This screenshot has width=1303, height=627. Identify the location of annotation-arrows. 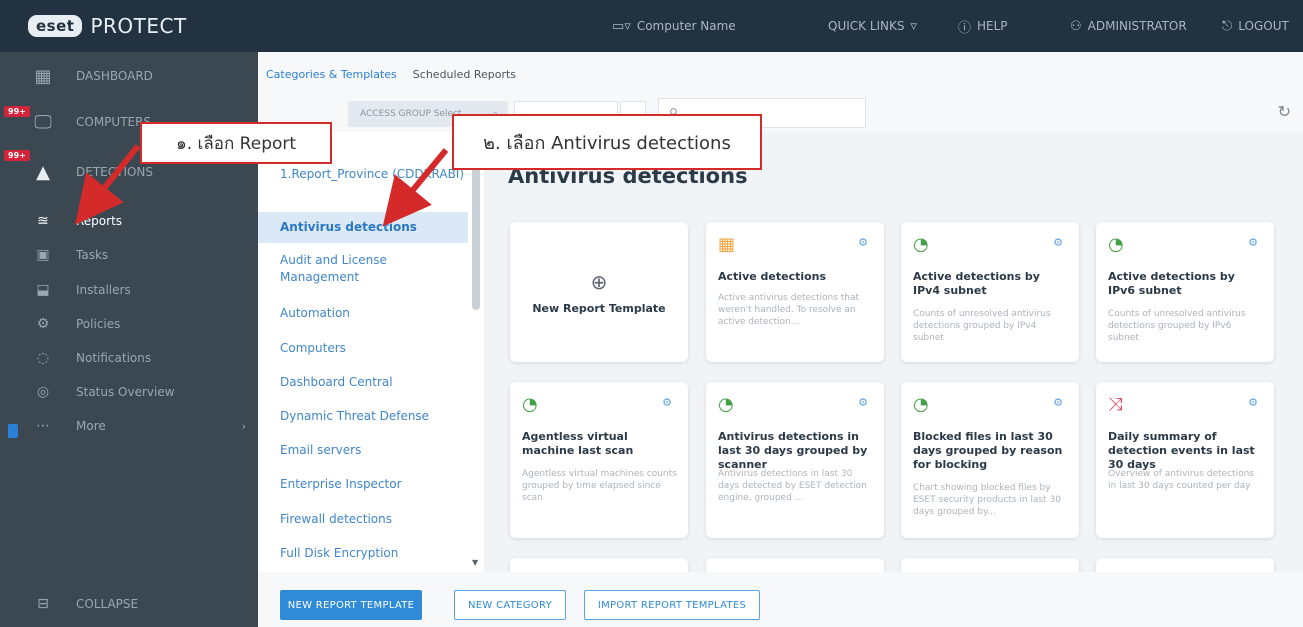
(262, 185).